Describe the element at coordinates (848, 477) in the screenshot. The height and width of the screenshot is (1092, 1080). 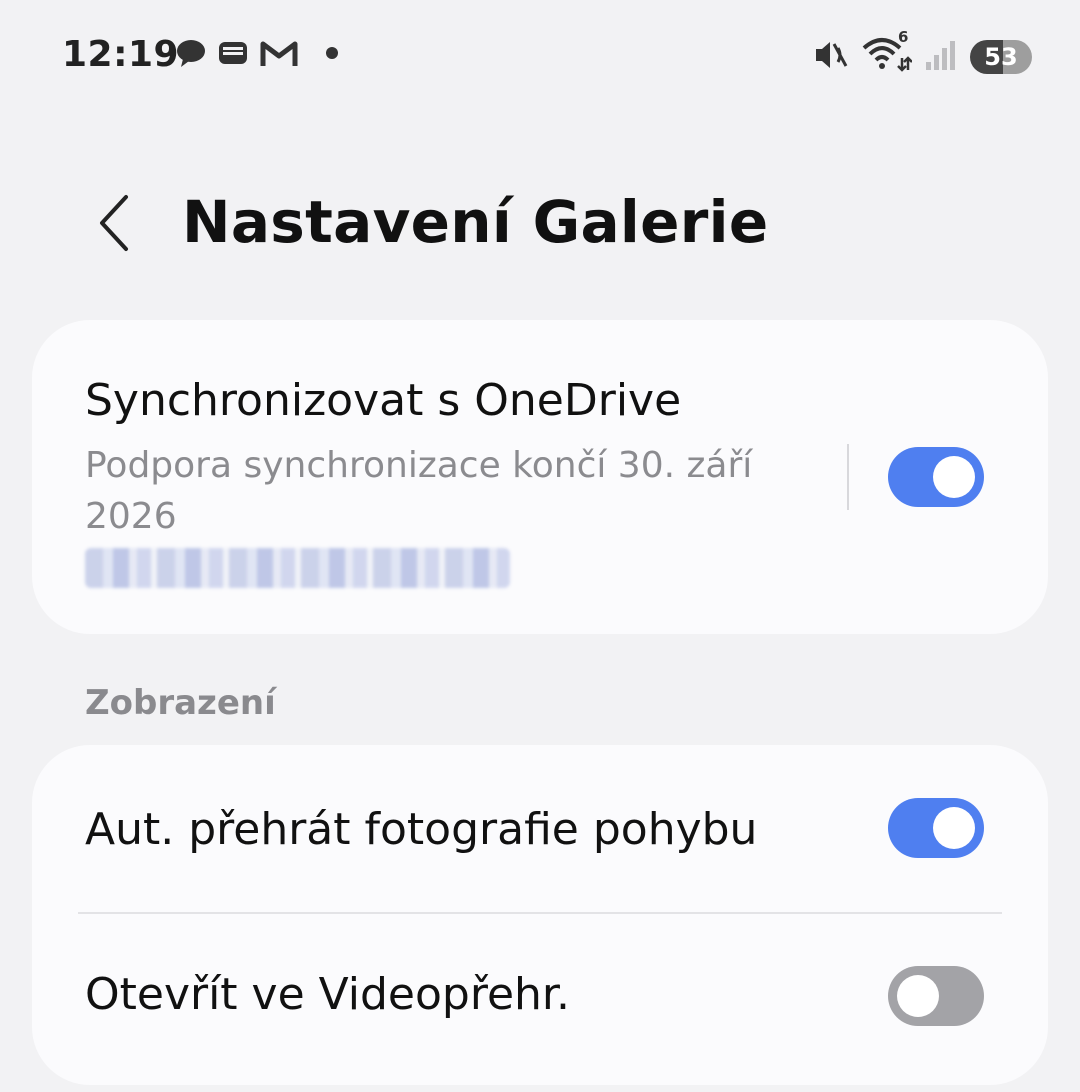
I see `vertical-divider` at that location.